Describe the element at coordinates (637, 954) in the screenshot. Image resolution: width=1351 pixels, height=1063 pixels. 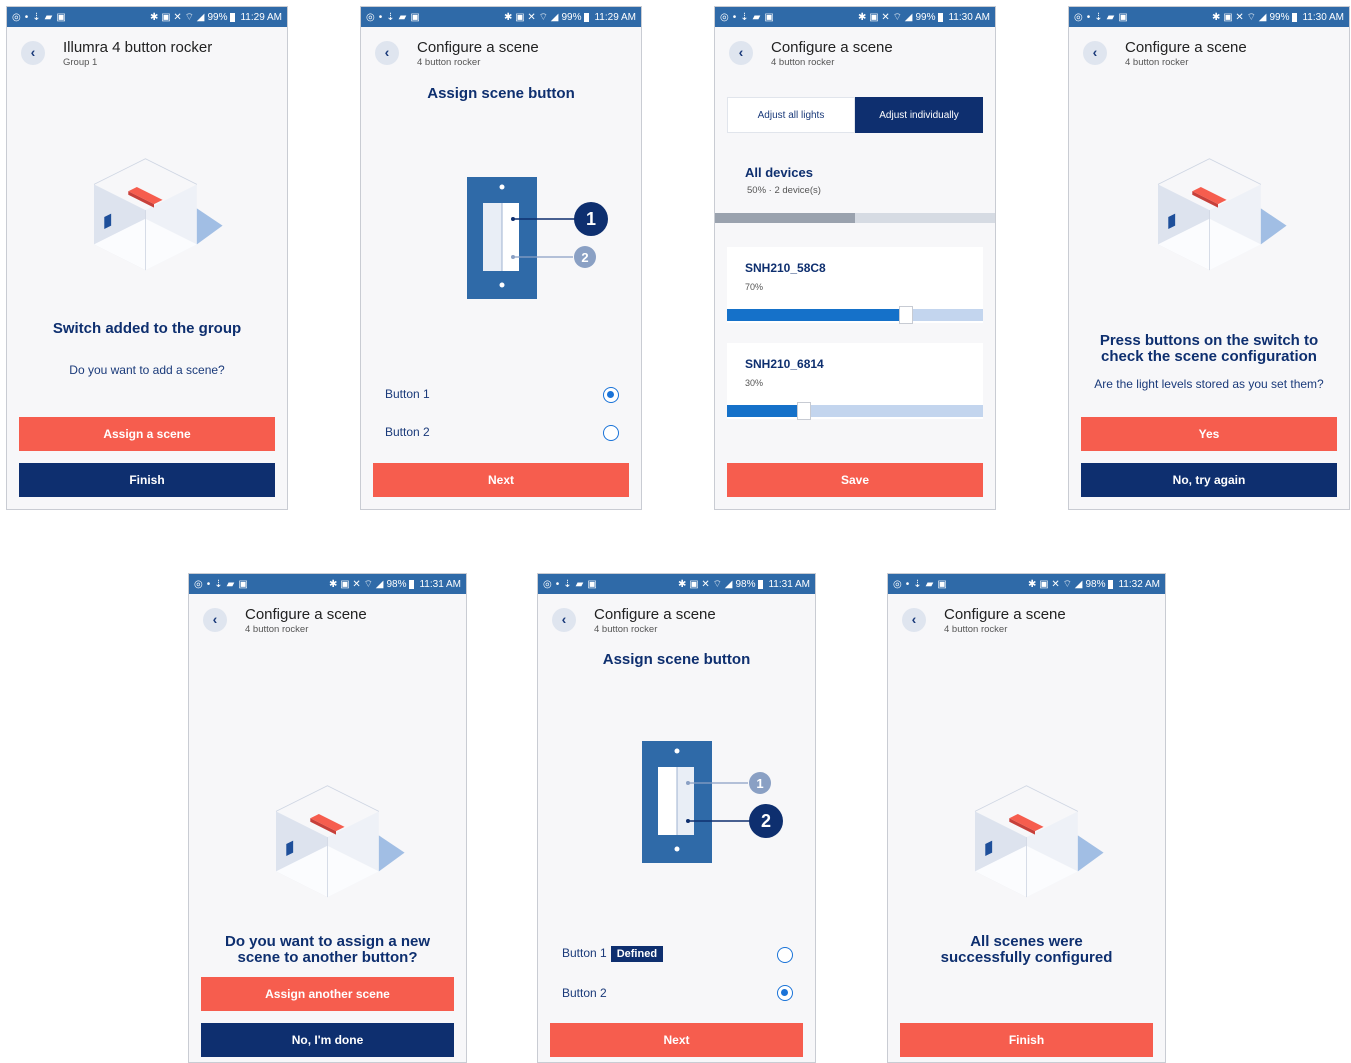
I see `defined-badge: Defined` at that location.